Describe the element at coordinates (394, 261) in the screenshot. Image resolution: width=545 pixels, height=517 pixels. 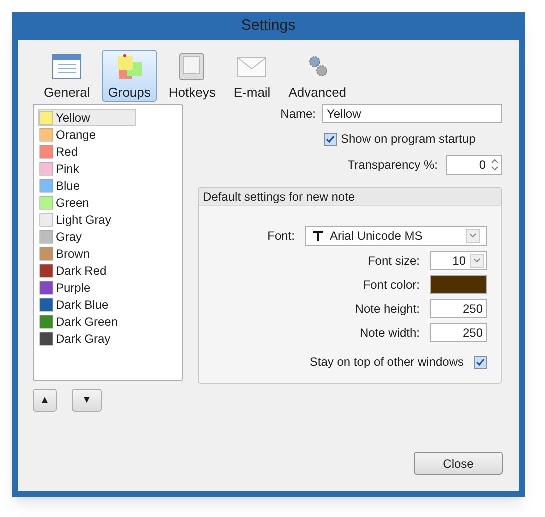
I see `field-label: Font size:` at that location.